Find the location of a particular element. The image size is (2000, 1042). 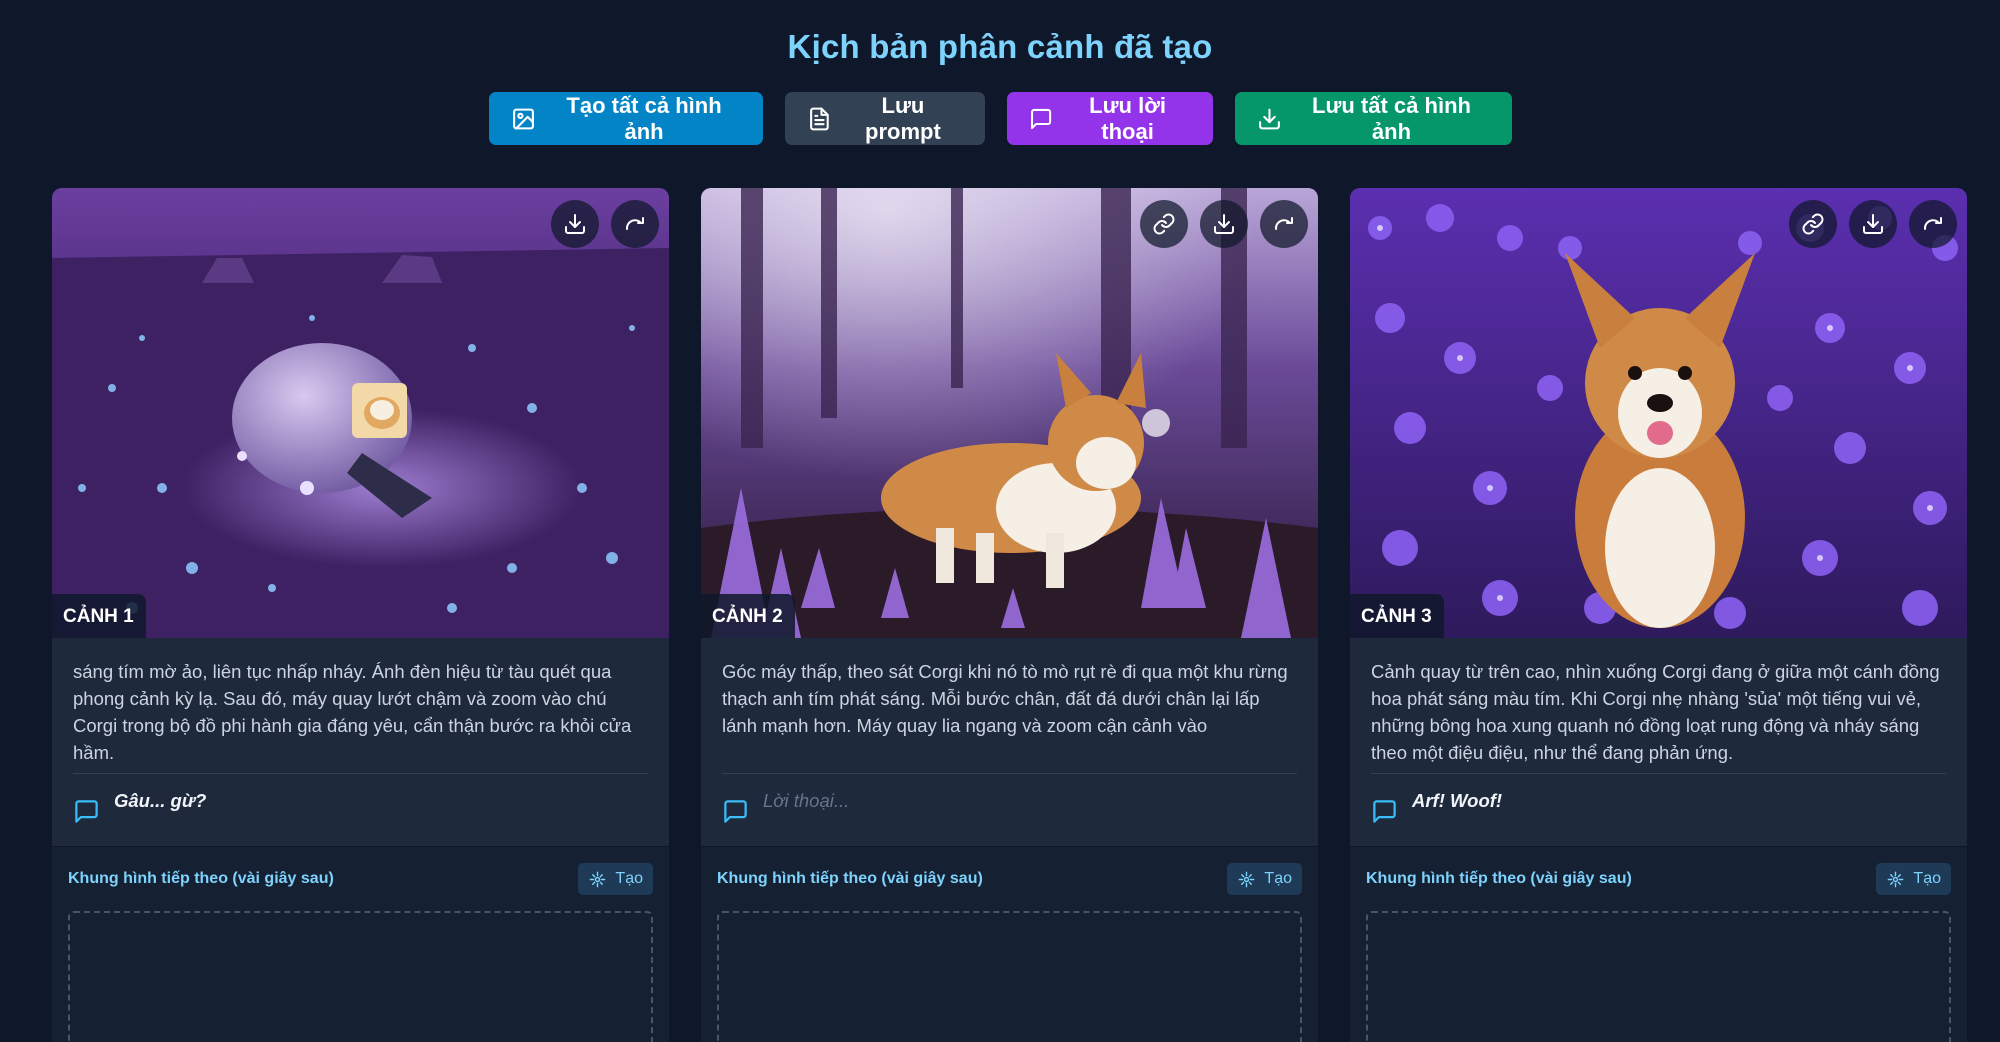

scene-2-image-actions is located at coordinates (1224, 224).